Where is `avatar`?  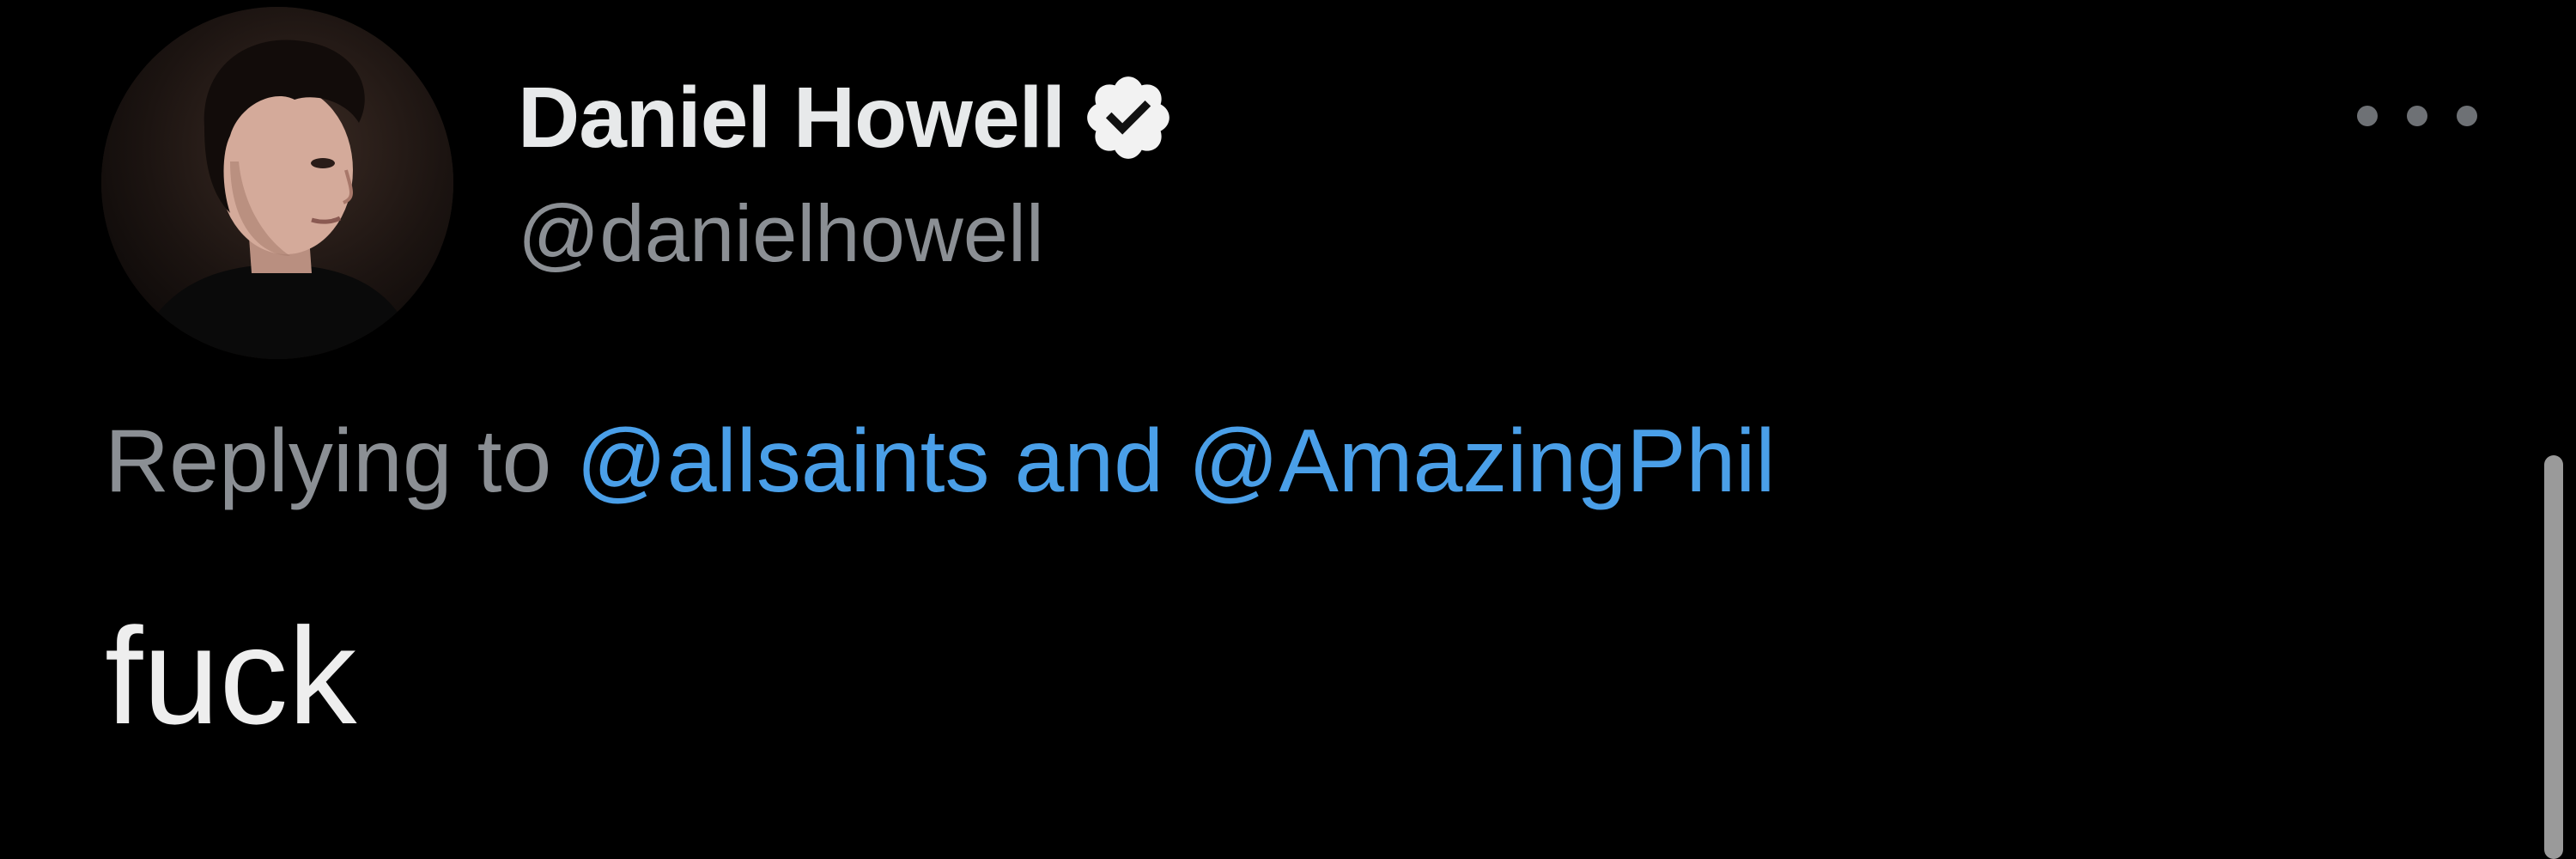
avatar is located at coordinates (277, 183).